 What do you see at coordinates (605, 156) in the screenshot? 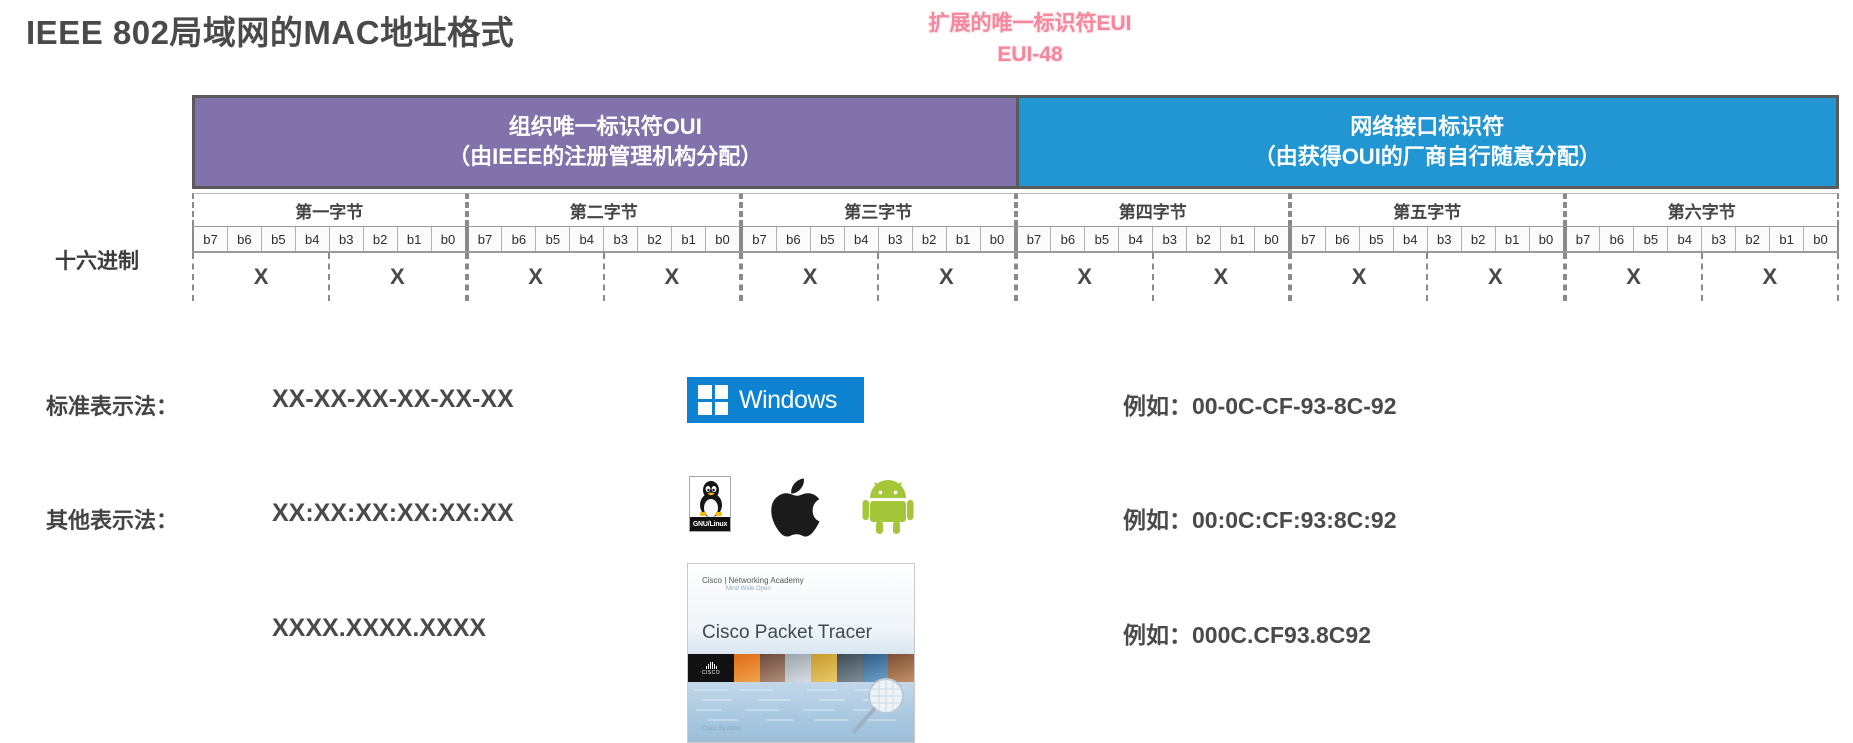
I see `band-oui-line2: （由IEEE的注册管理机构分配）` at bounding box center [605, 156].